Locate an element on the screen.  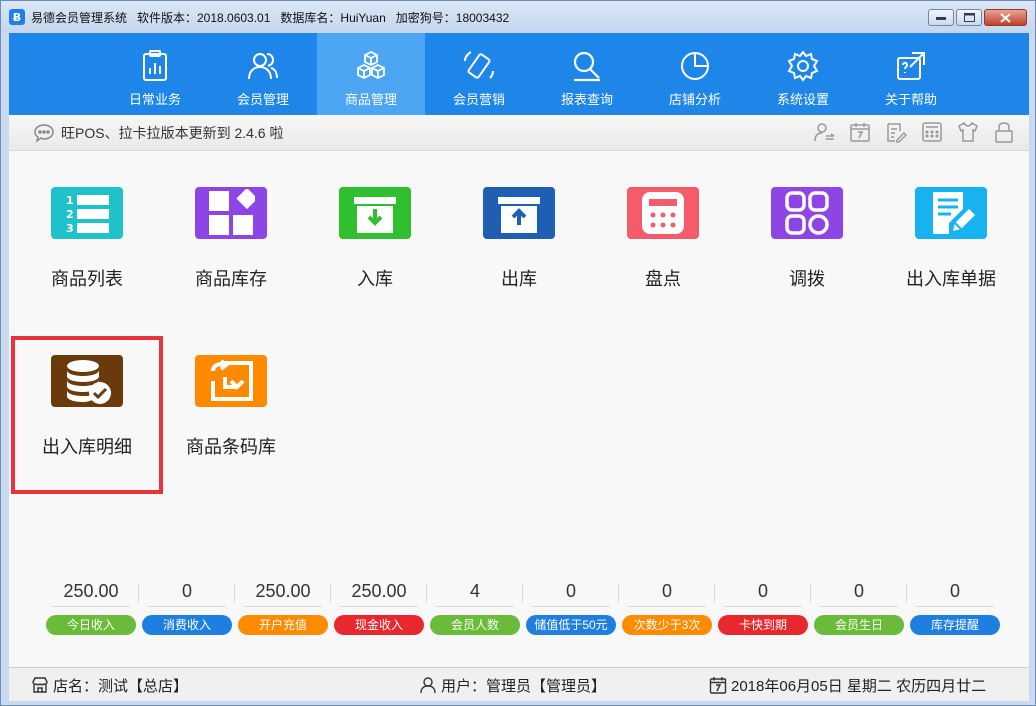
stat-label: 会员人数 is located at coordinates (475, 625).